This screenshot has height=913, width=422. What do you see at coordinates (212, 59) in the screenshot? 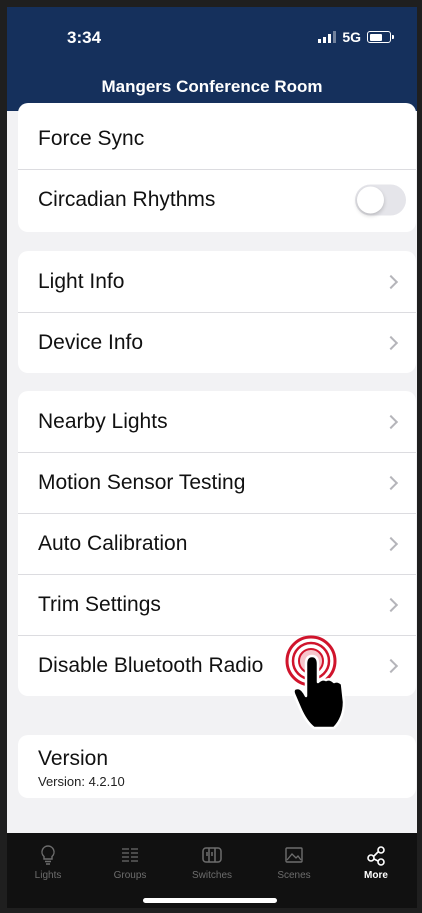
I see `header: 3:34 5G Mangers Conference Room` at bounding box center [212, 59].